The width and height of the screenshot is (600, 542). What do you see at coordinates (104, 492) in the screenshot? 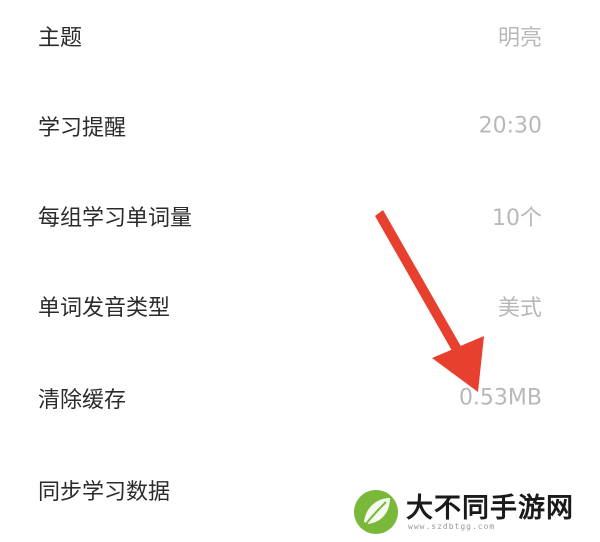
I see `setting-label-sync-data: 同步学习数据` at bounding box center [104, 492].